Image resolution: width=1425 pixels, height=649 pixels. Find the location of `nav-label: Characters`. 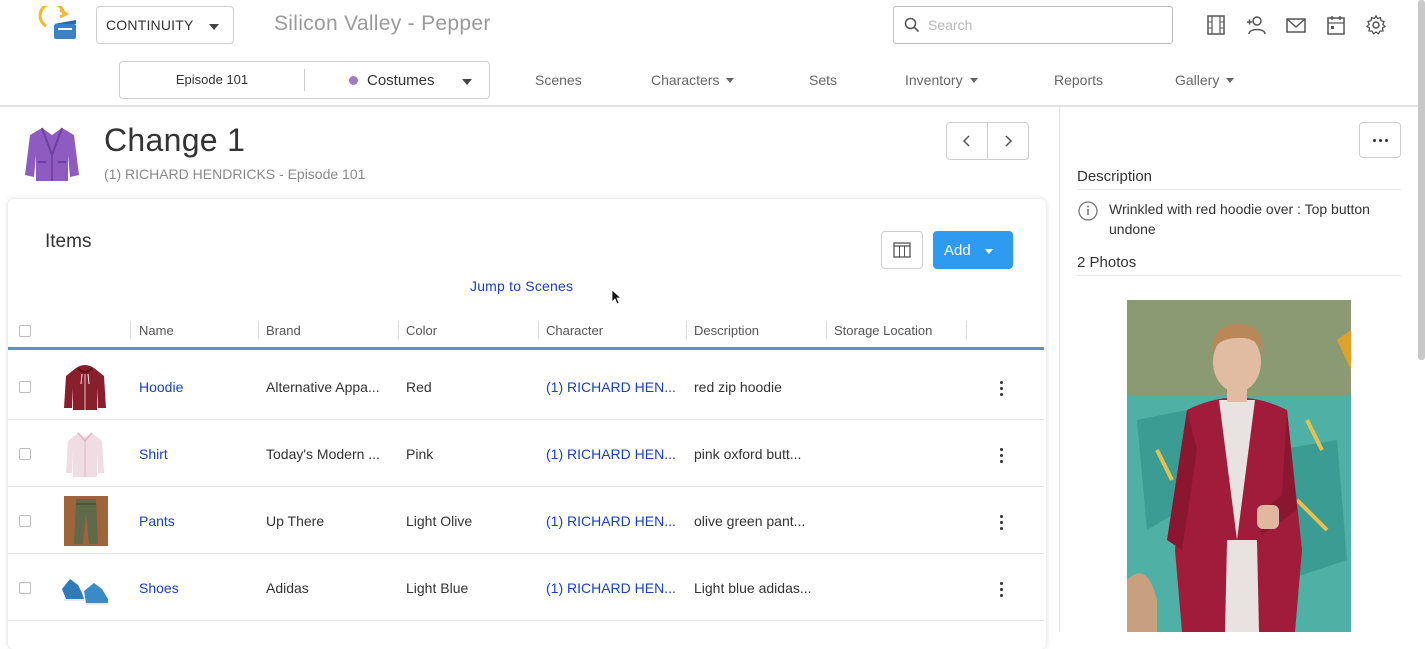

nav-label: Characters is located at coordinates (685, 80).